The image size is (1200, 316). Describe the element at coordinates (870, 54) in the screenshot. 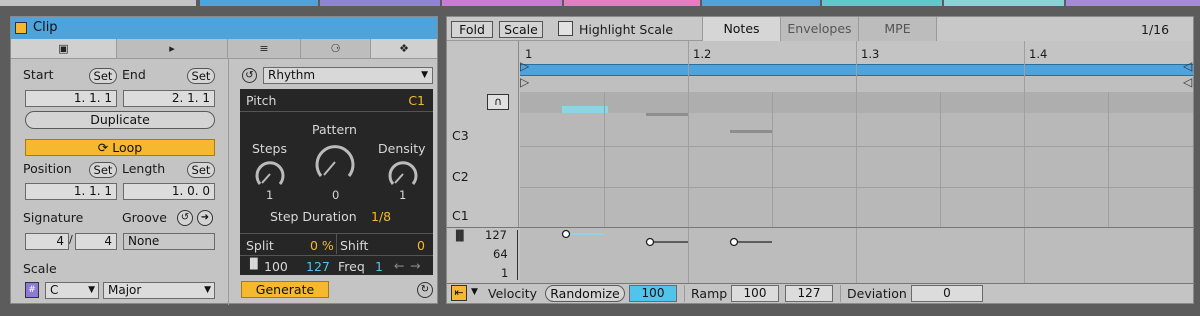

I see `bar-label: 1.3` at that location.